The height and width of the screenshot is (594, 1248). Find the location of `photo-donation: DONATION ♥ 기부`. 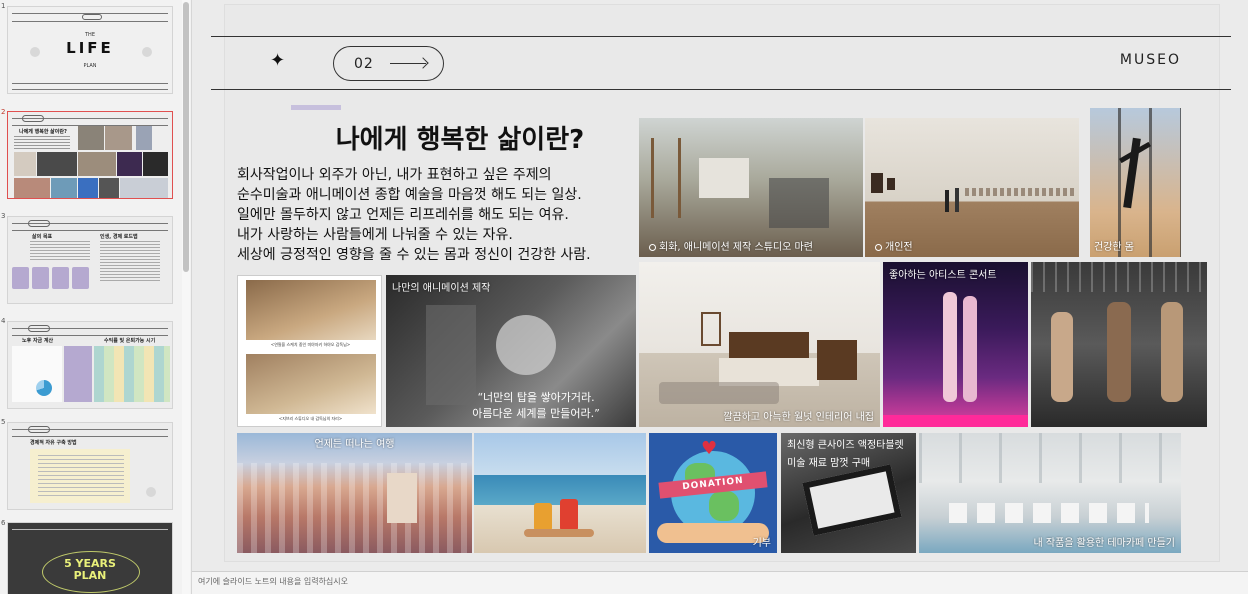

photo-donation: DONATION ♥ 기부 is located at coordinates (713, 493).